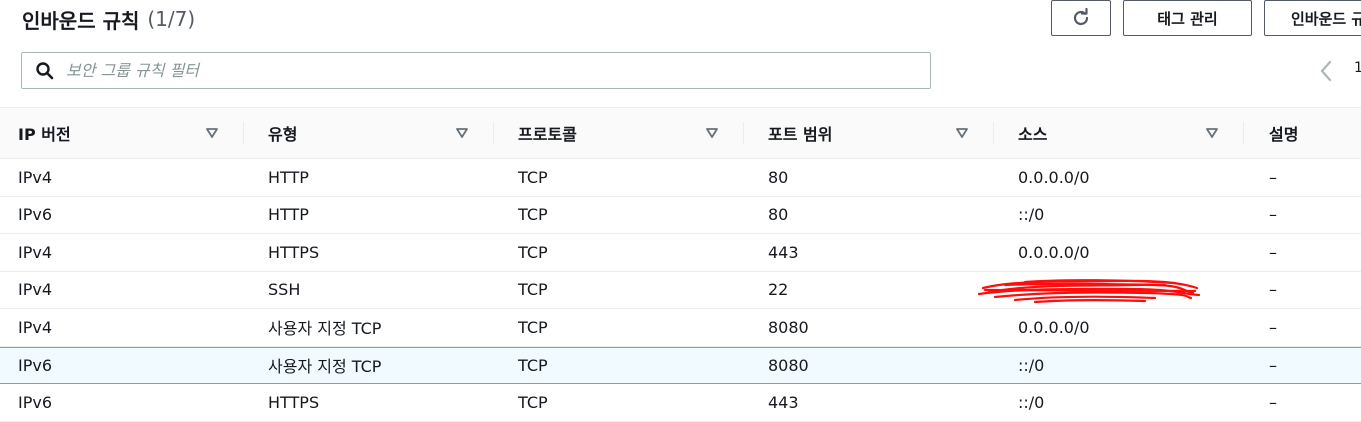 The height and width of the screenshot is (422, 1361). I want to click on column-header-type: 유형, so click(282, 133).